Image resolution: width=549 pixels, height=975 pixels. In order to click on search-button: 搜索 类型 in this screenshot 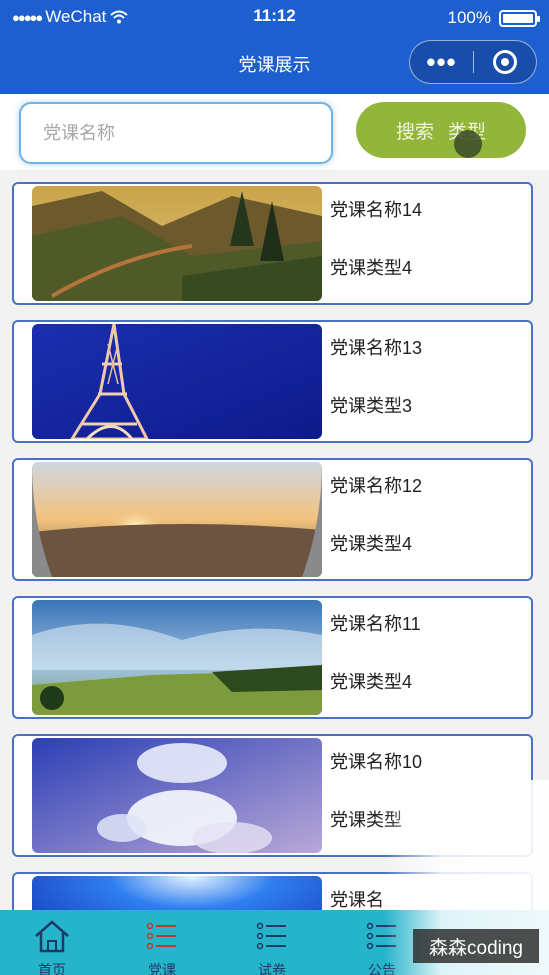, I will do `click(441, 130)`.